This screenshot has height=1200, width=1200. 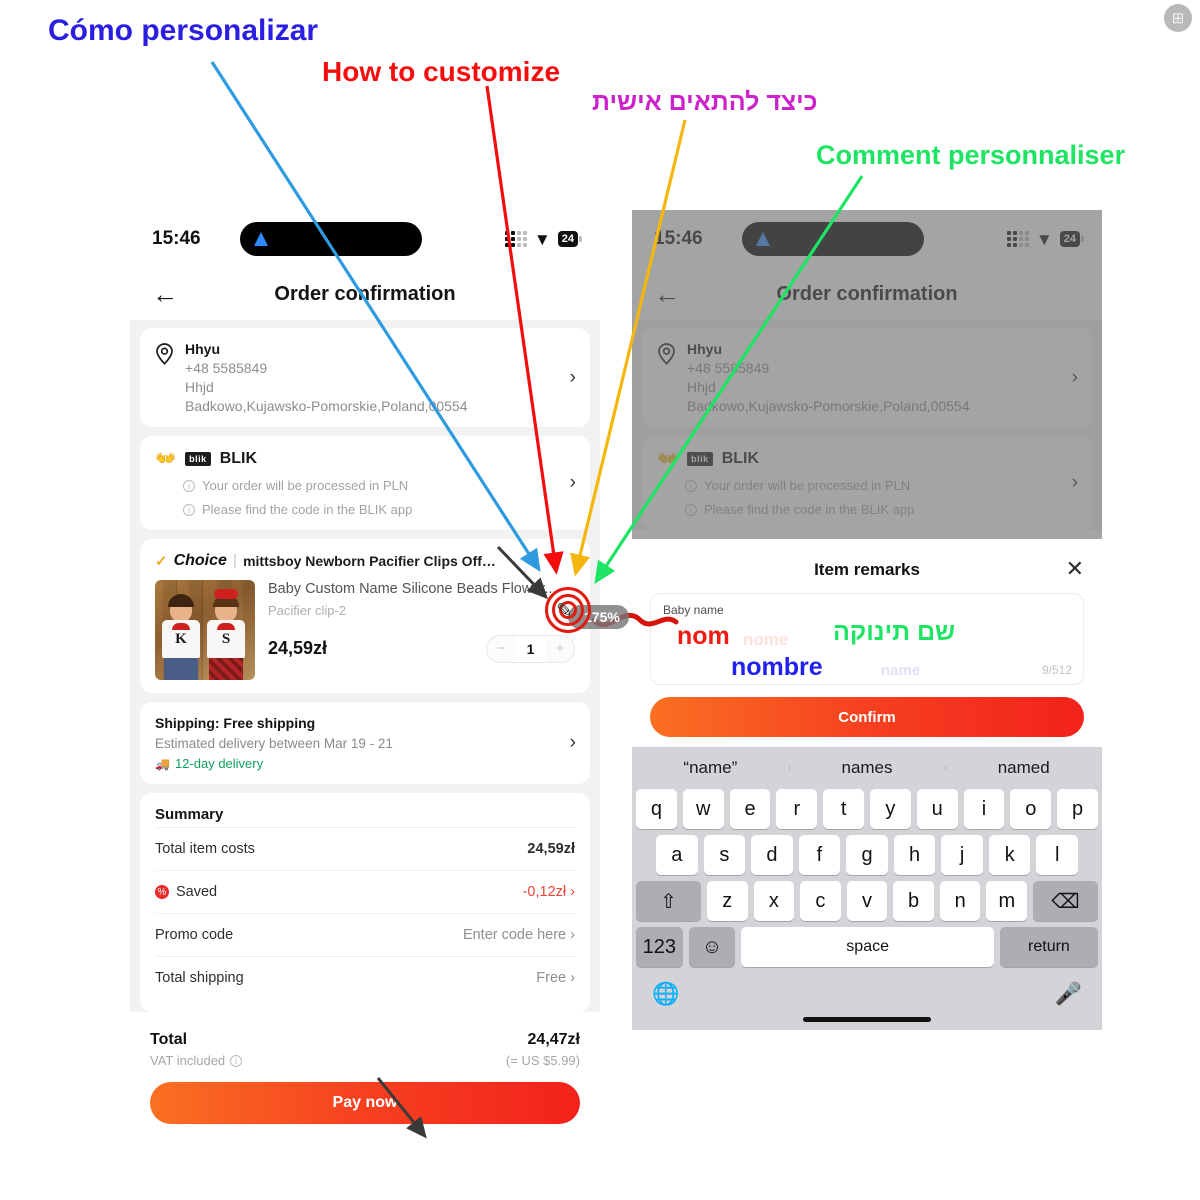 What do you see at coordinates (200, 560) in the screenshot?
I see `choice-badge: Choice` at bounding box center [200, 560].